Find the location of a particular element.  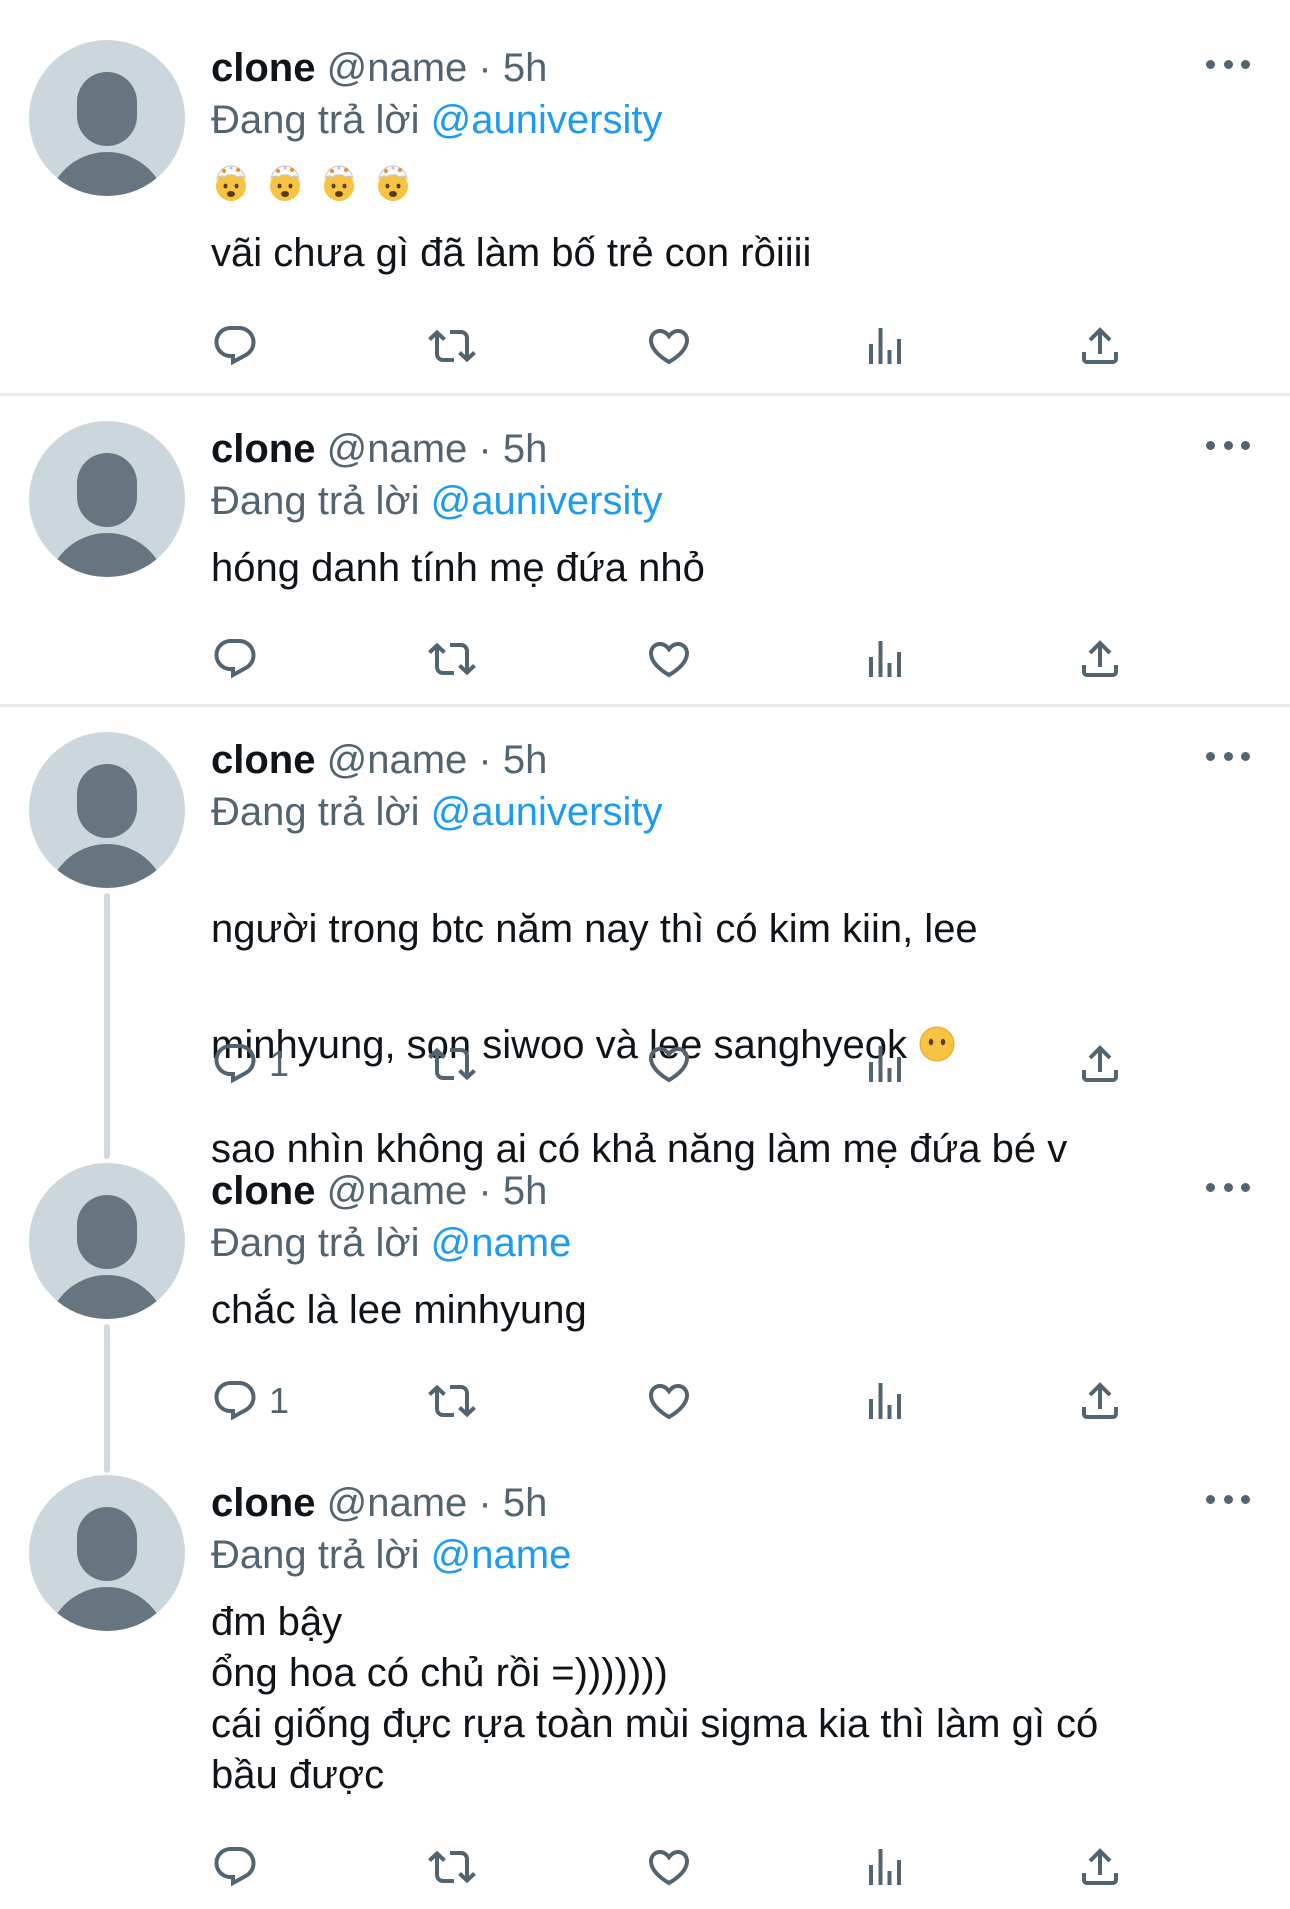

divider is located at coordinates (645, 705).